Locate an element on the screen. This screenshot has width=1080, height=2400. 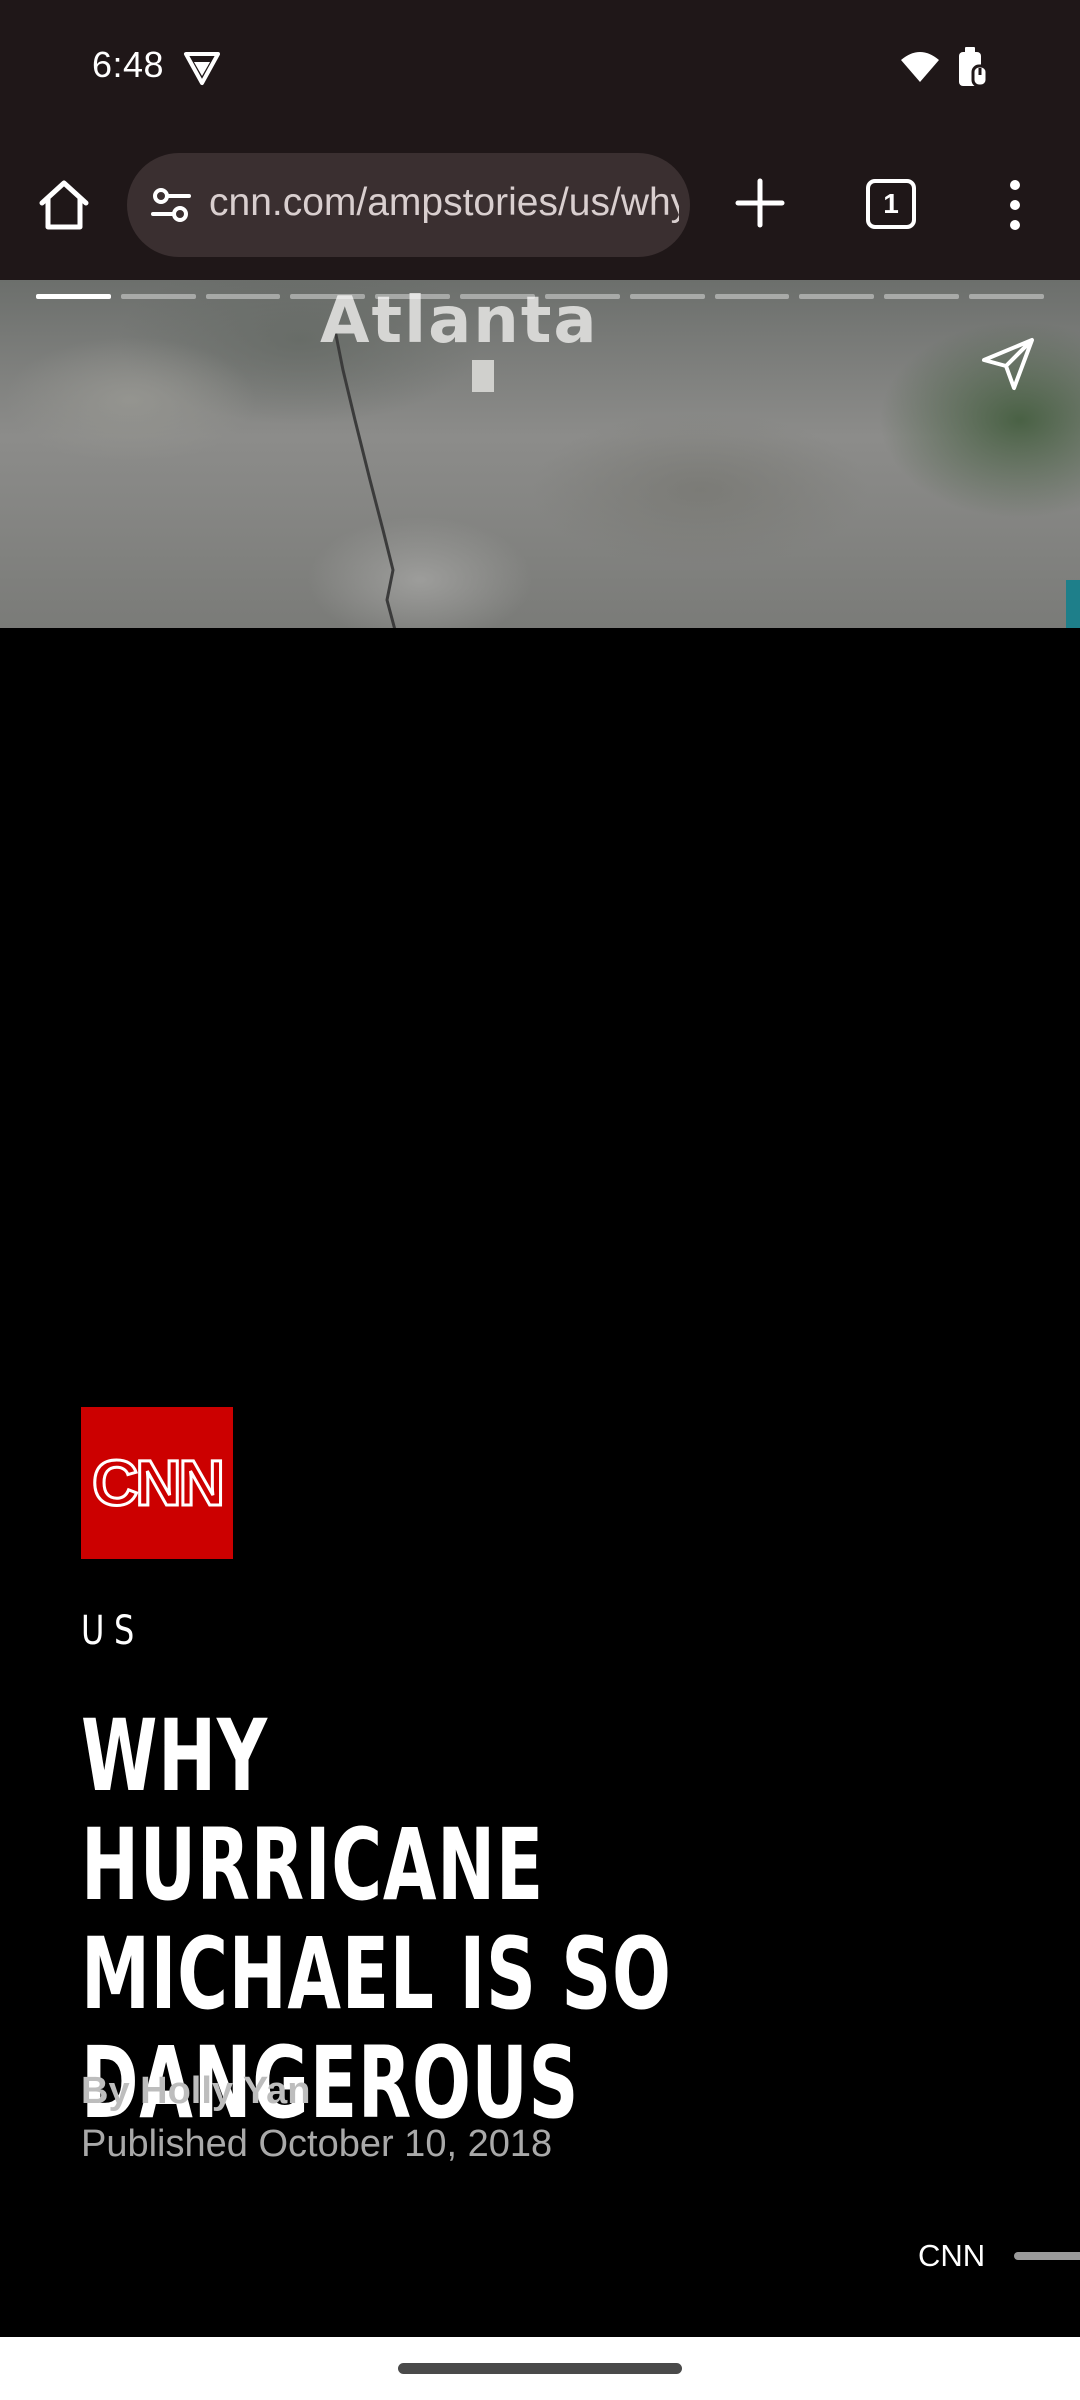
home-icon is located at coordinates (64, 205).